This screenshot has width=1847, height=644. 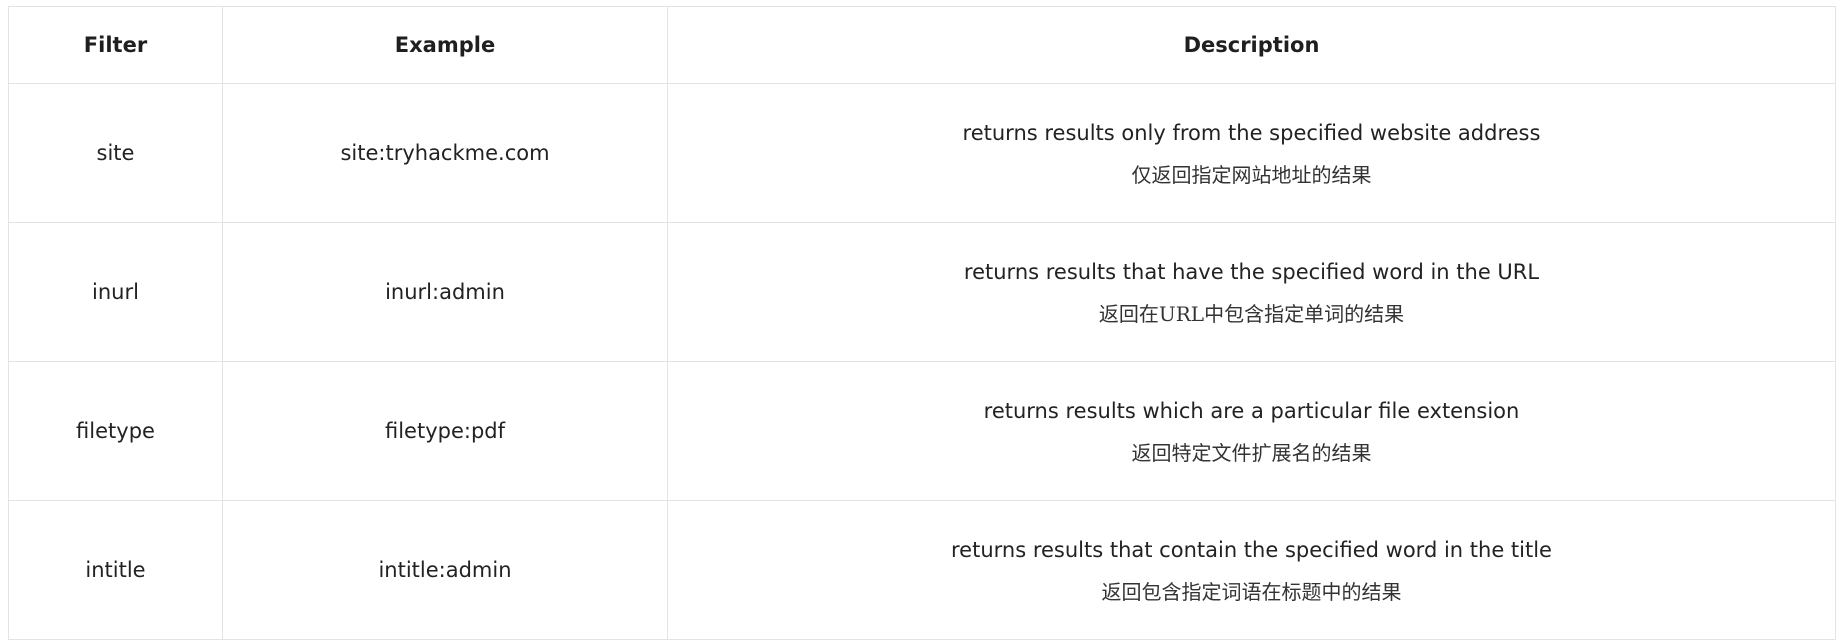 What do you see at coordinates (445, 292) in the screenshot?
I see `example-cell: inurl:admin` at bounding box center [445, 292].